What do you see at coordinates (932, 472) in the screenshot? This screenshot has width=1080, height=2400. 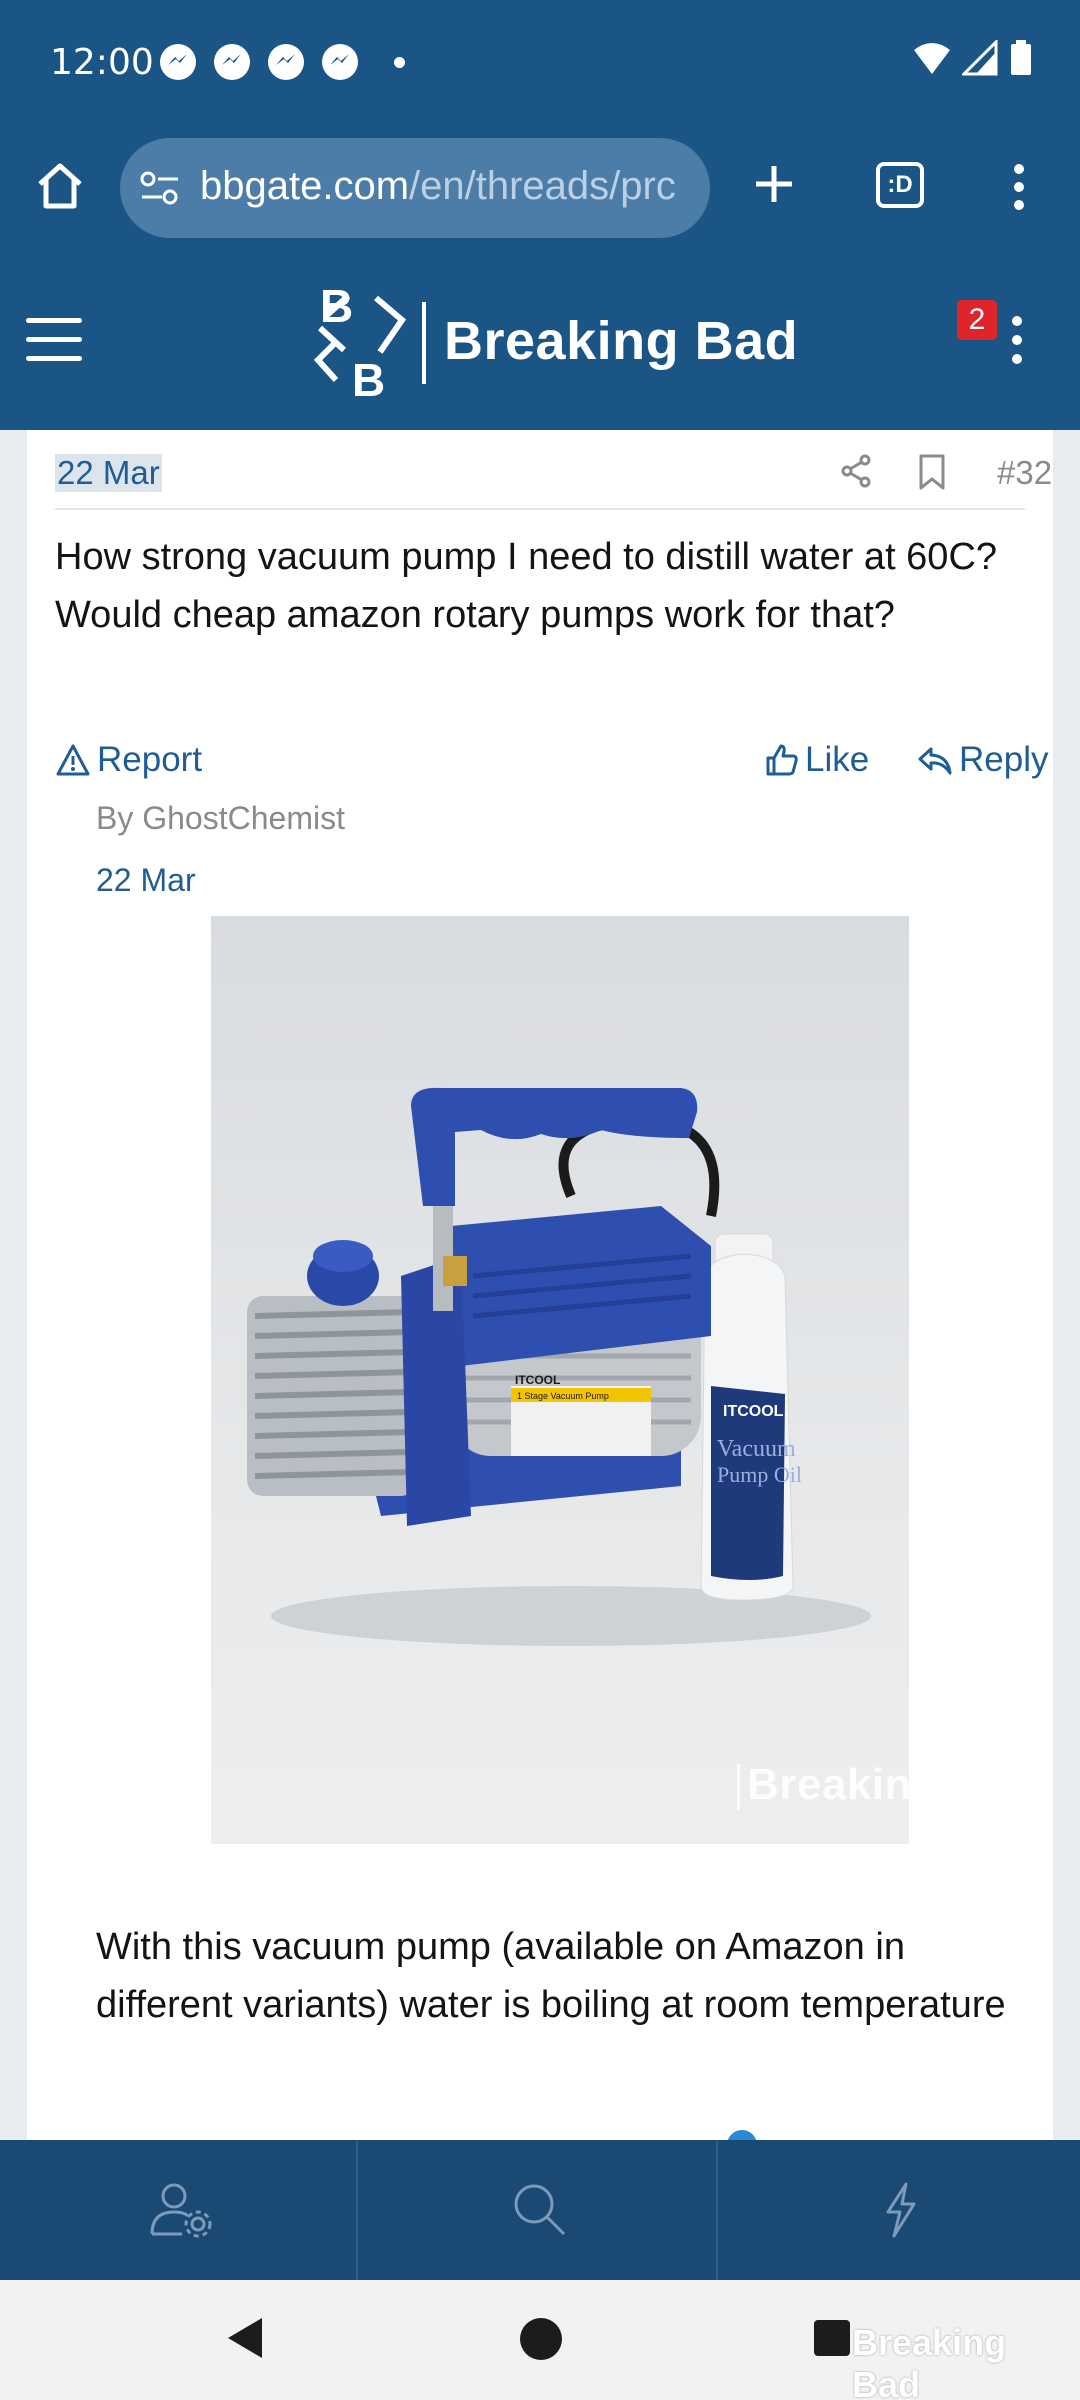 I see `bookmark-icon` at bounding box center [932, 472].